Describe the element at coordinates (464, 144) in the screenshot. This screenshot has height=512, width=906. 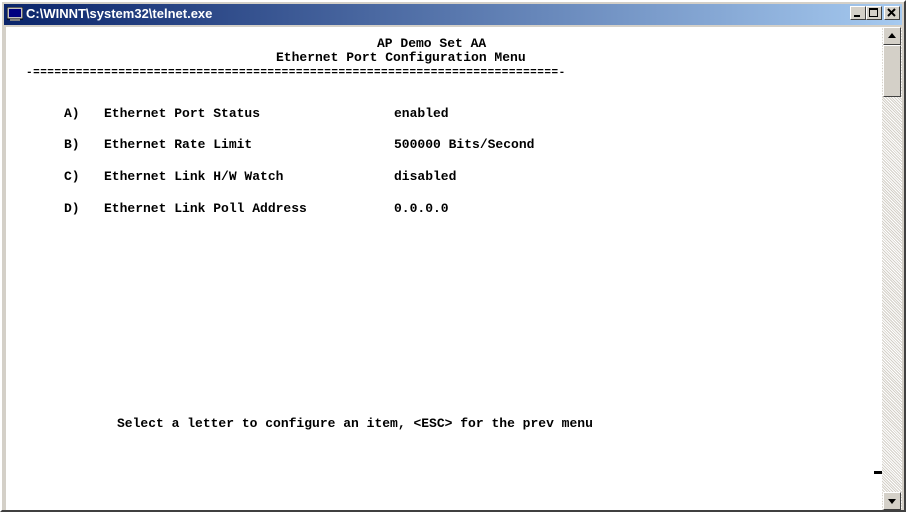
I see `menu-item-b-value: 500000 Bits/Second` at that location.